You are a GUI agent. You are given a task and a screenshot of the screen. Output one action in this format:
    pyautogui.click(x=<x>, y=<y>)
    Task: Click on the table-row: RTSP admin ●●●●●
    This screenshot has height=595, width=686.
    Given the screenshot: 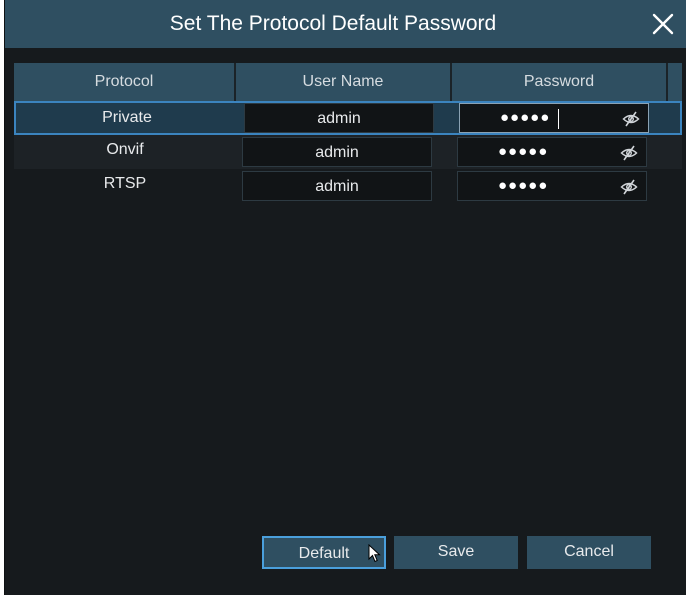 What is the action you would take?
    pyautogui.click(x=348, y=186)
    